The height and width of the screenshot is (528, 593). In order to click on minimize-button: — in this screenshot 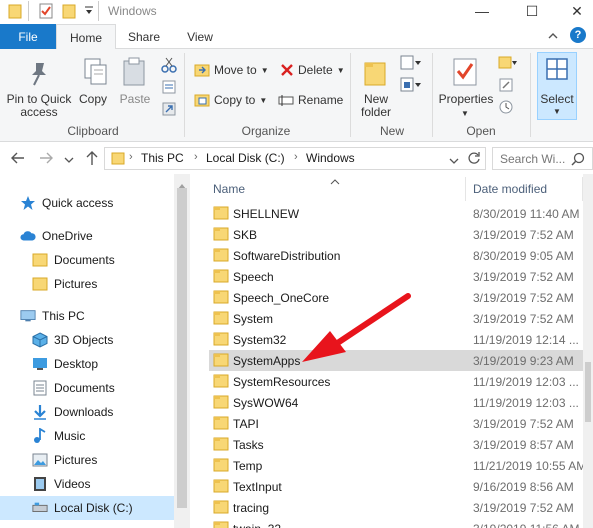, I will do `click(482, 11)`.